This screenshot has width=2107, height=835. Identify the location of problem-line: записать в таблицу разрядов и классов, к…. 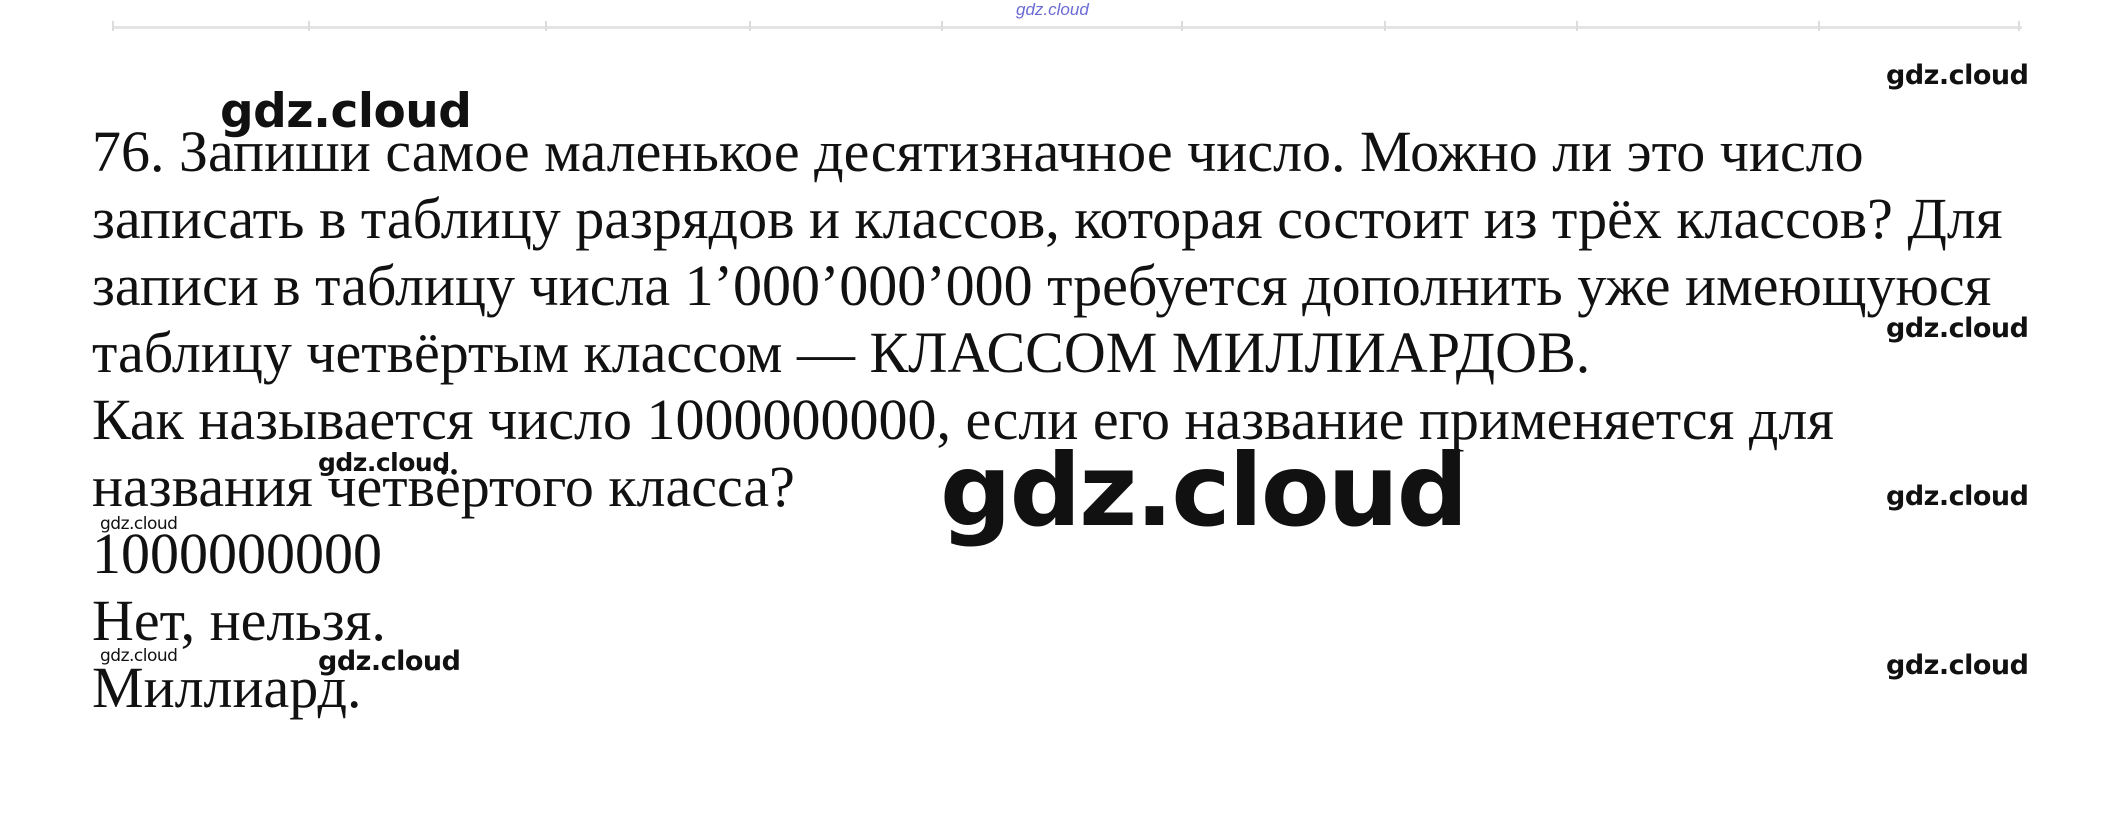
(1047, 218).